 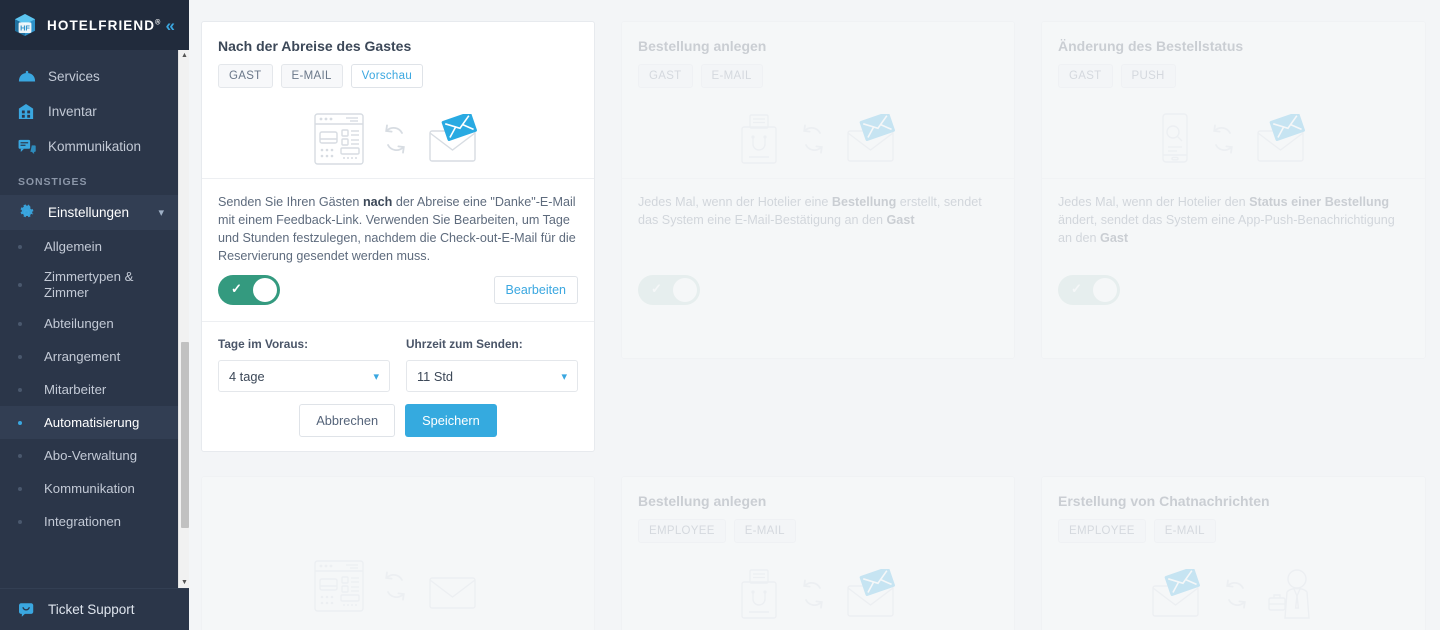 I want to click on field-label: Tage im Voraus:, so click(x=263, y=344).